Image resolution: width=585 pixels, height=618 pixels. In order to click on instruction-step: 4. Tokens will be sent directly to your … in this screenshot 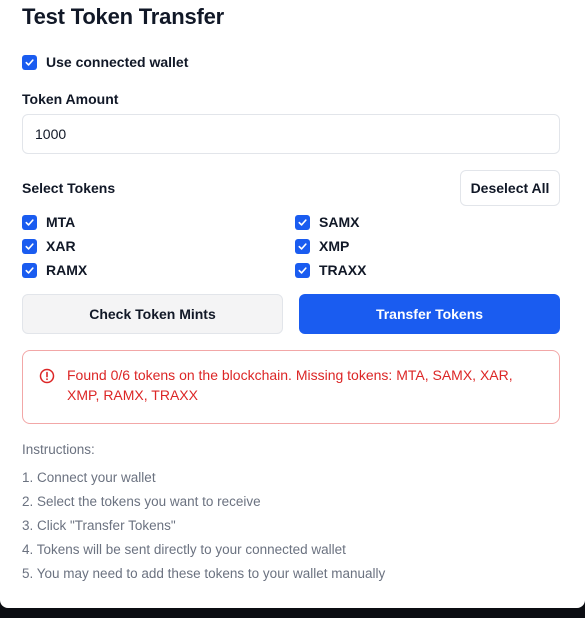, I will do `click(184, 549)`.